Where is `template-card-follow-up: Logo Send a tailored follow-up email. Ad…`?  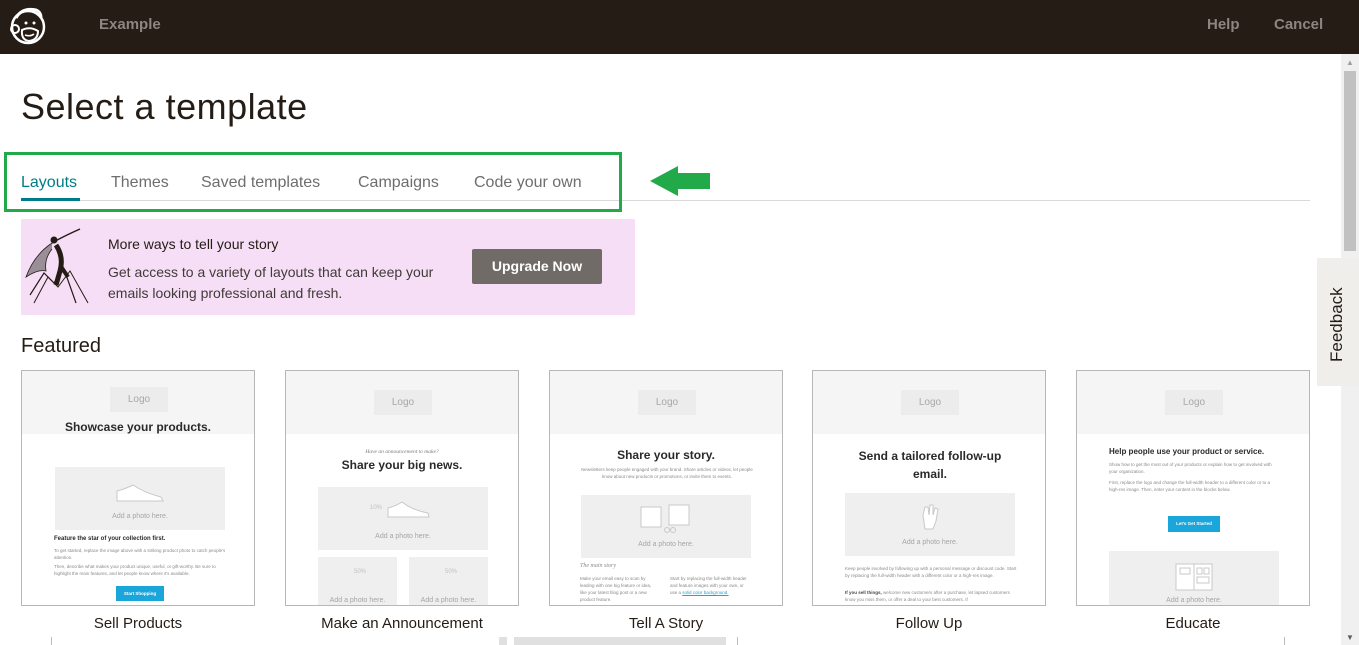 template-card-follow-up: Logo Send a tailored follow-up email. Ad… is located at coordinates (929, 488).